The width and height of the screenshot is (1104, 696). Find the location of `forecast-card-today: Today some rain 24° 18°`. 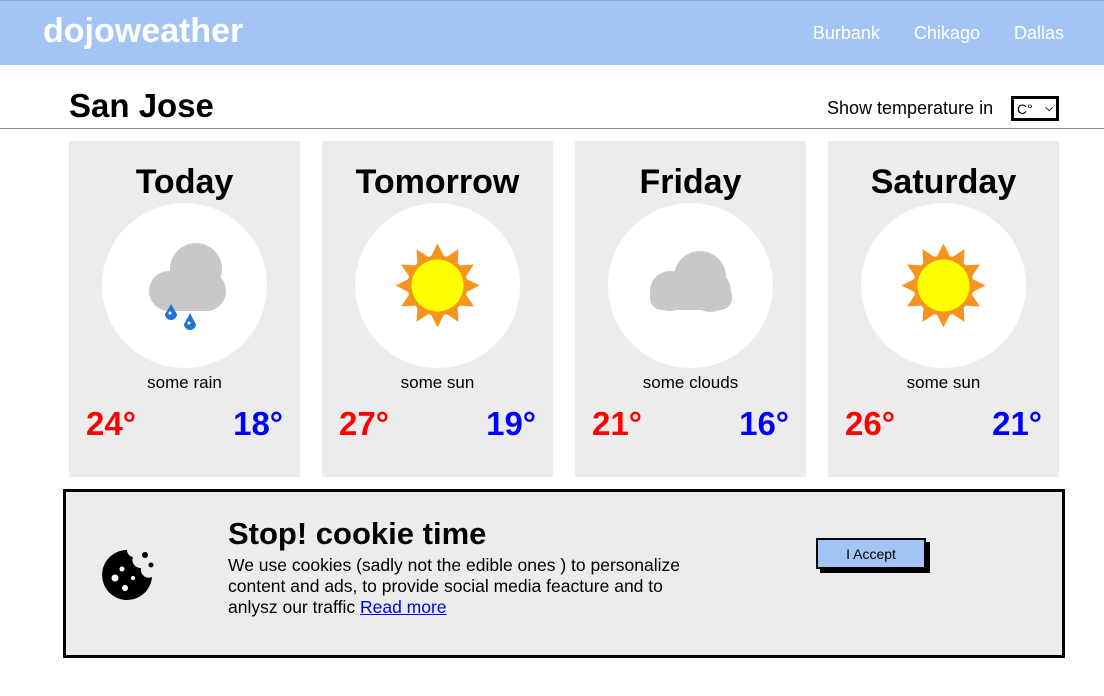

forecast-card-today: Today some rain 24° 18° is located at coordinates (184, 309).